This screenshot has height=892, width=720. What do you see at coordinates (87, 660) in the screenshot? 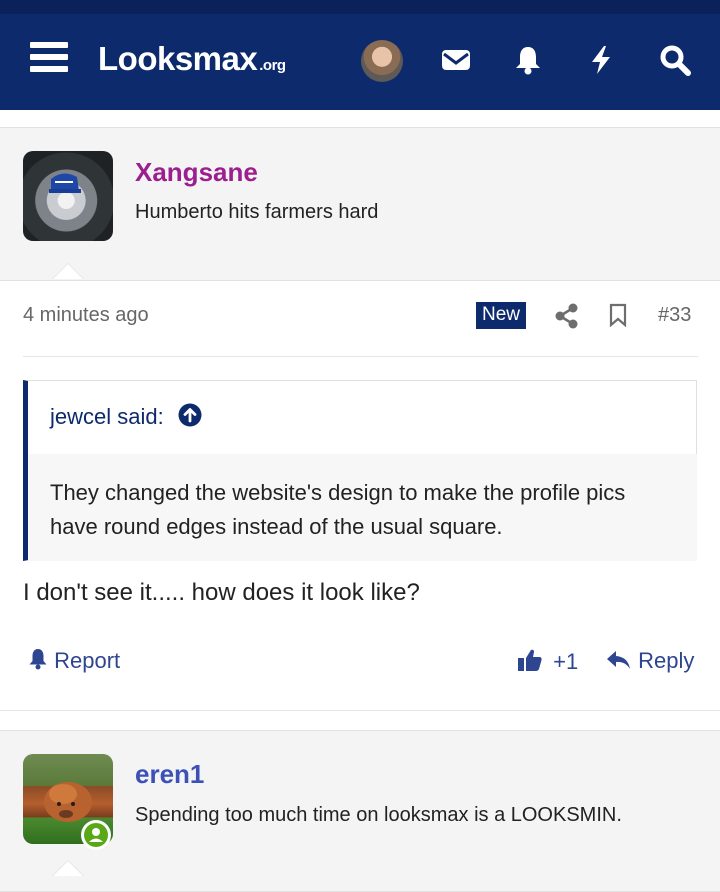
I see `report-label: Report` at bounding box center [87, 660].